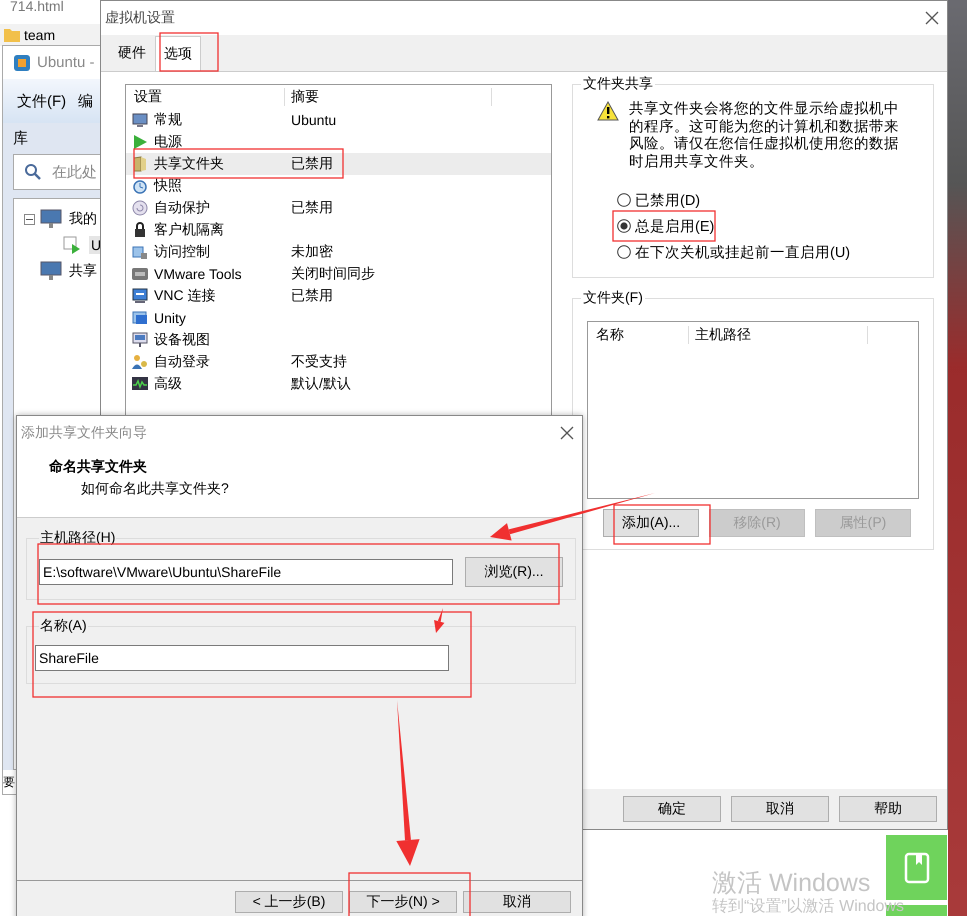 The height and width of the screenshot is (916, 967). I want to click on wizard-button: 下一步(N) >, so click(403, 902).